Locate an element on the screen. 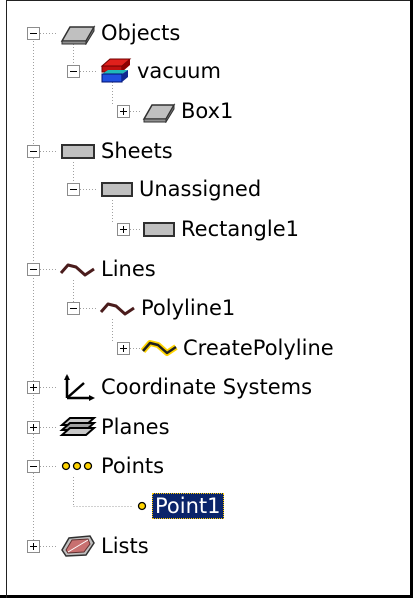 This screenshot has height=598, width=413. axes-icon is located at coordinates (79, 387).